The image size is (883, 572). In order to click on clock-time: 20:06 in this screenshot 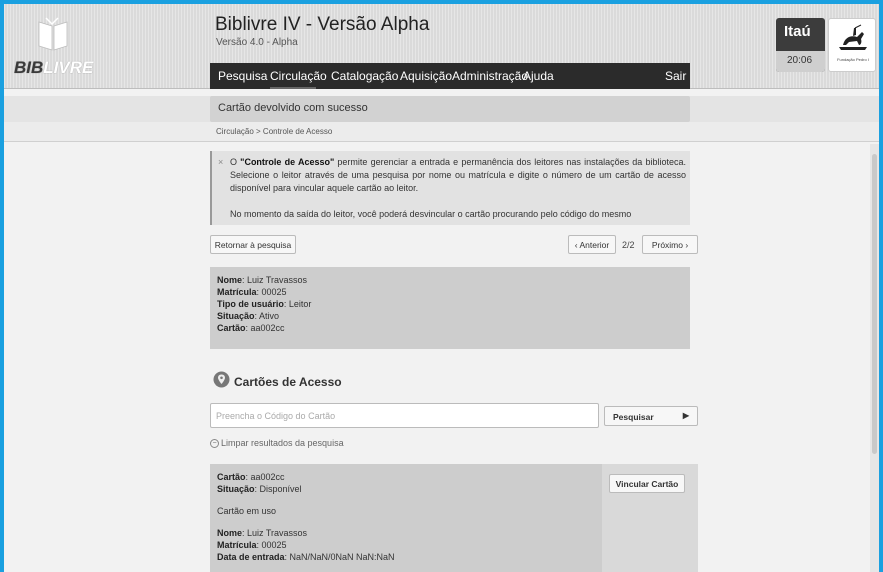, I will do `click(800, 60)`.